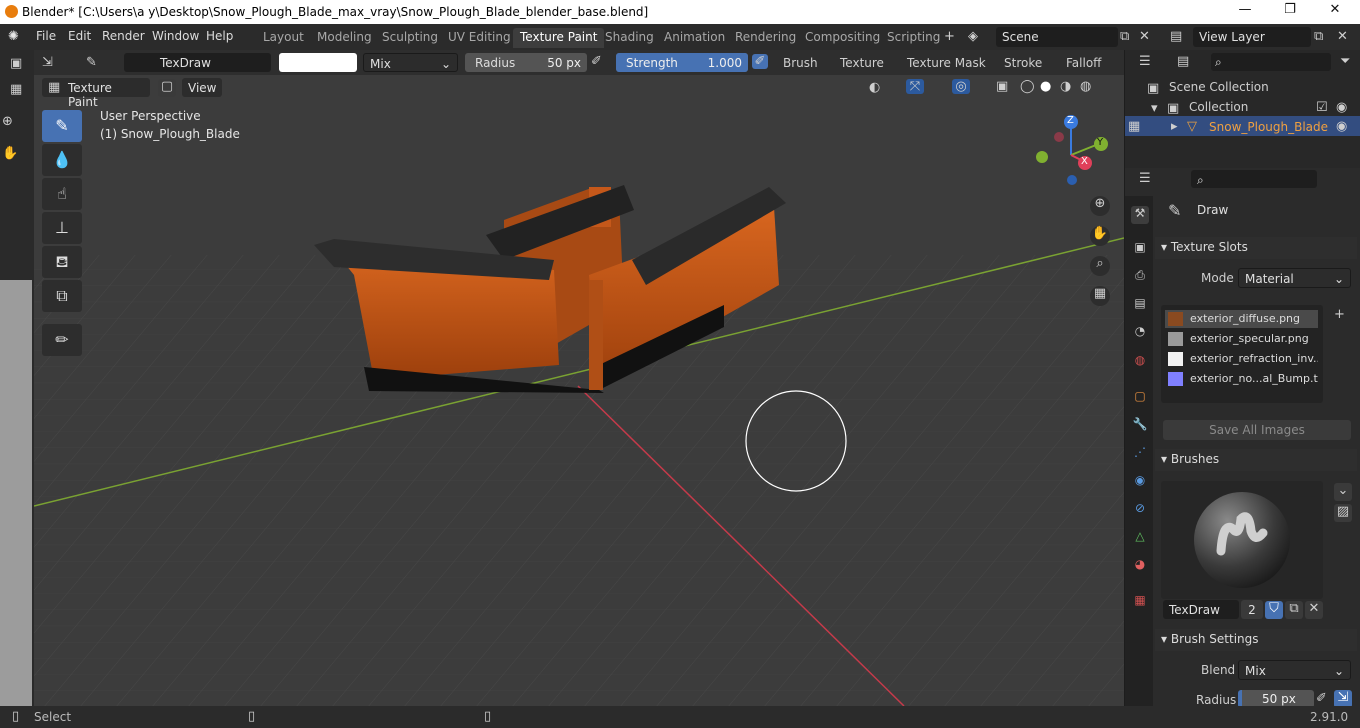 The image size is (1360, 728). Describe the element at coordinates (62, 296) in the screenshot. I see `mask-tool-button: ⧉` at that location.